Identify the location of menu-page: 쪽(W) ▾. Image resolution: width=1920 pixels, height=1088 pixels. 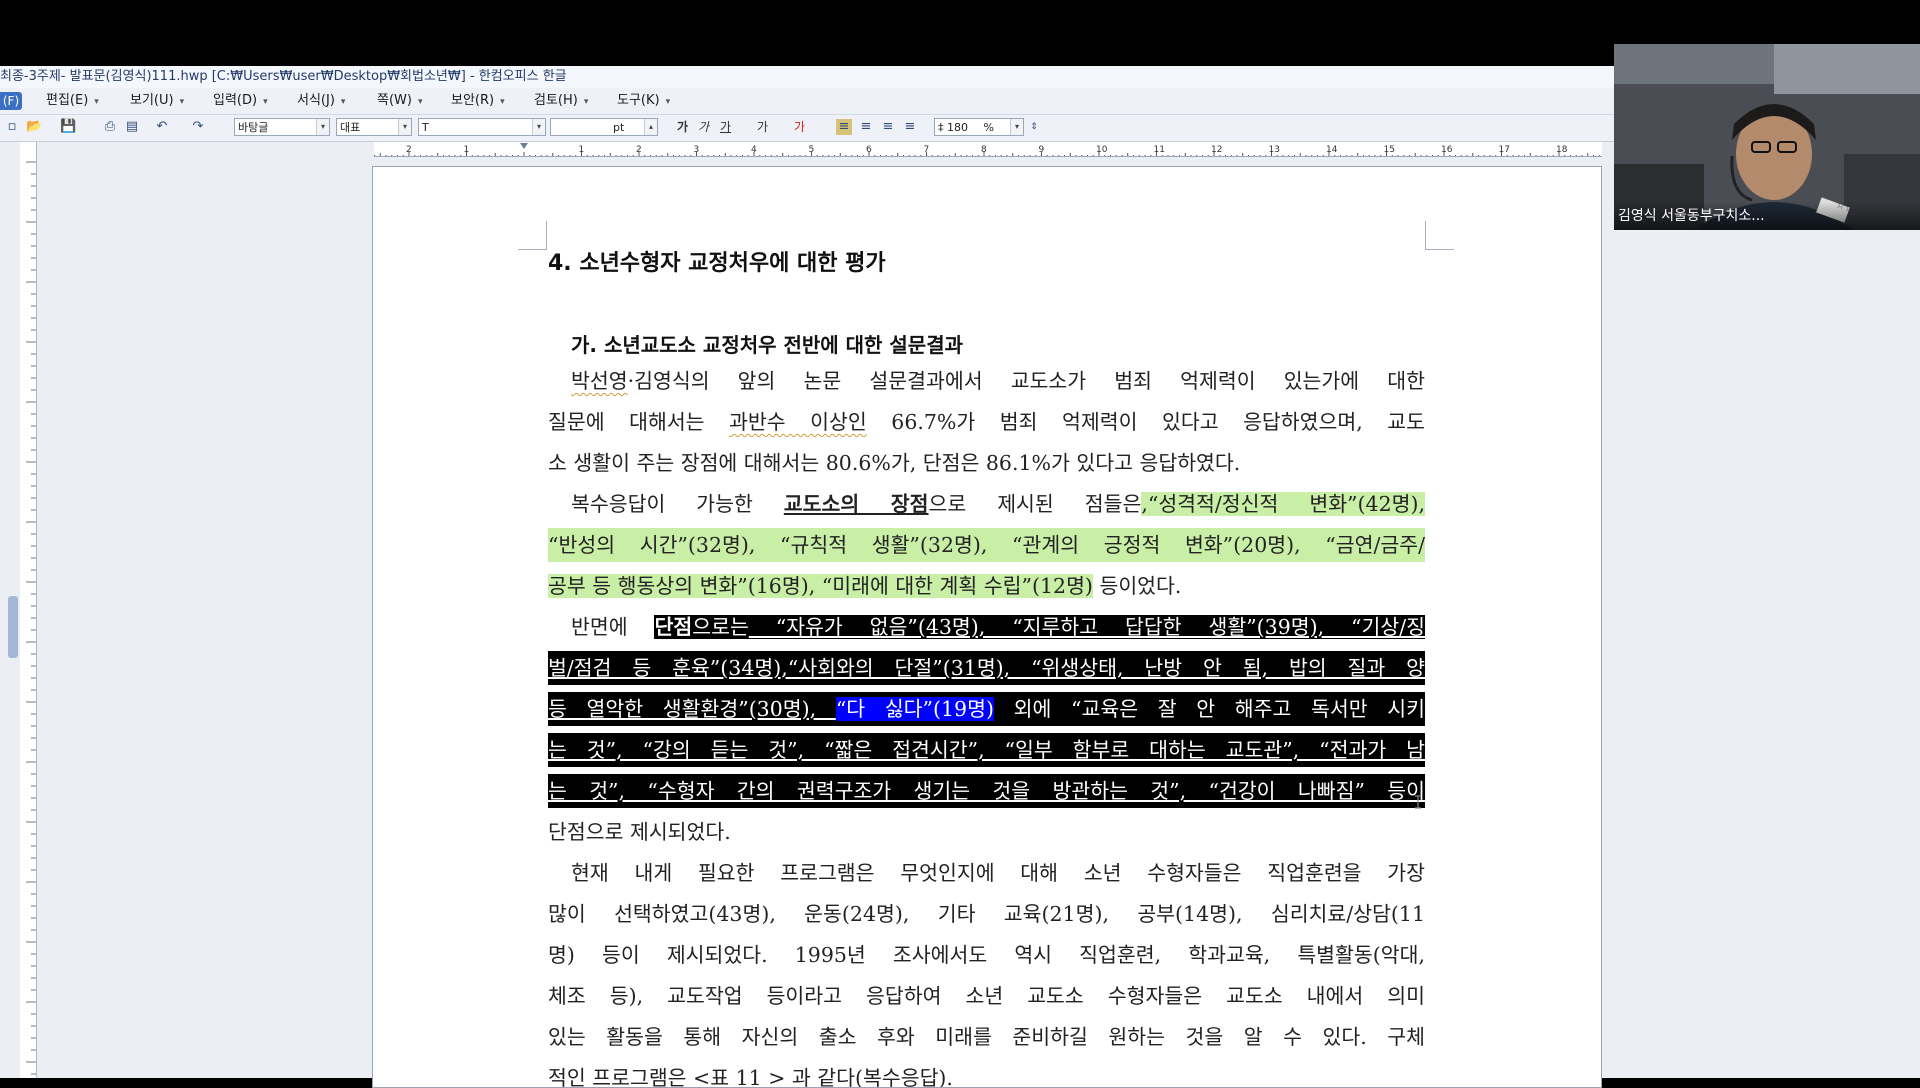
(400, 101).